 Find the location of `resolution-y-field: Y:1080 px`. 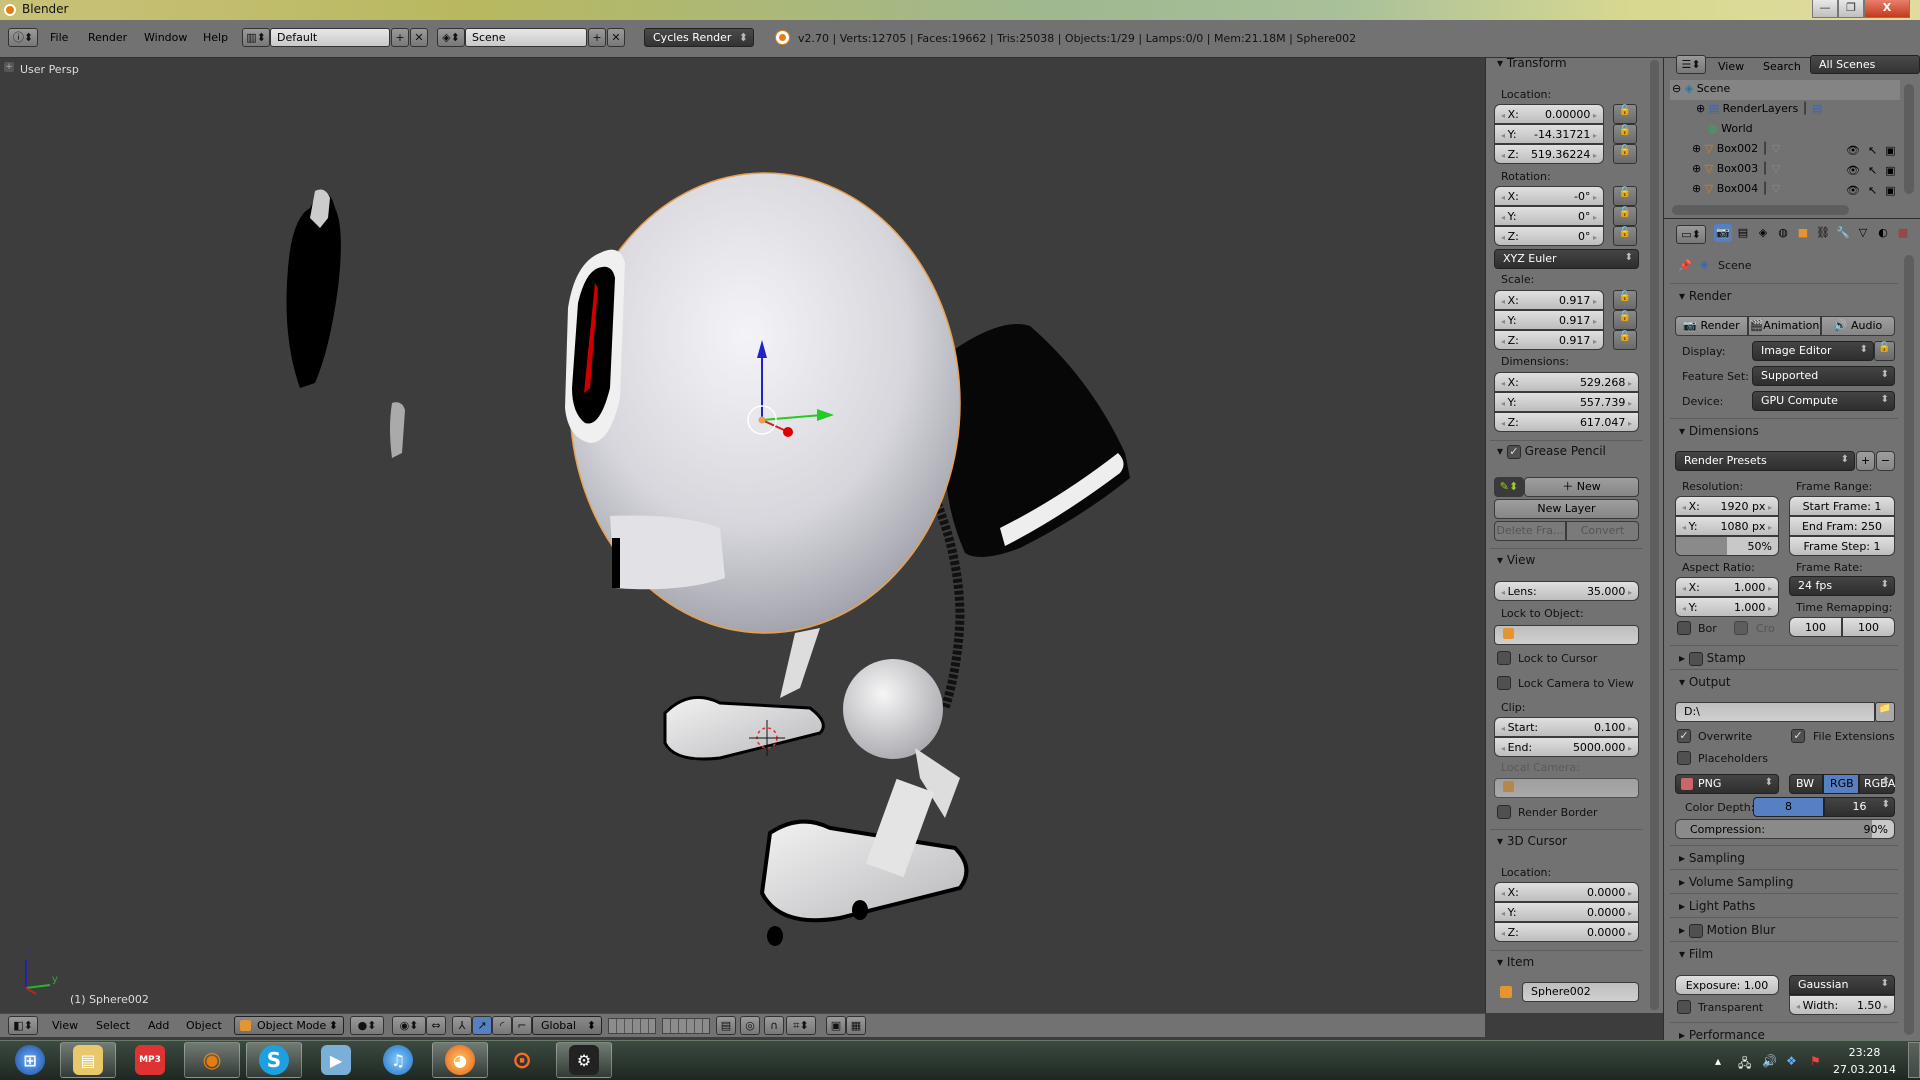

resolution-y-field: Y:1080 px is located at coordinates (1727, 526).